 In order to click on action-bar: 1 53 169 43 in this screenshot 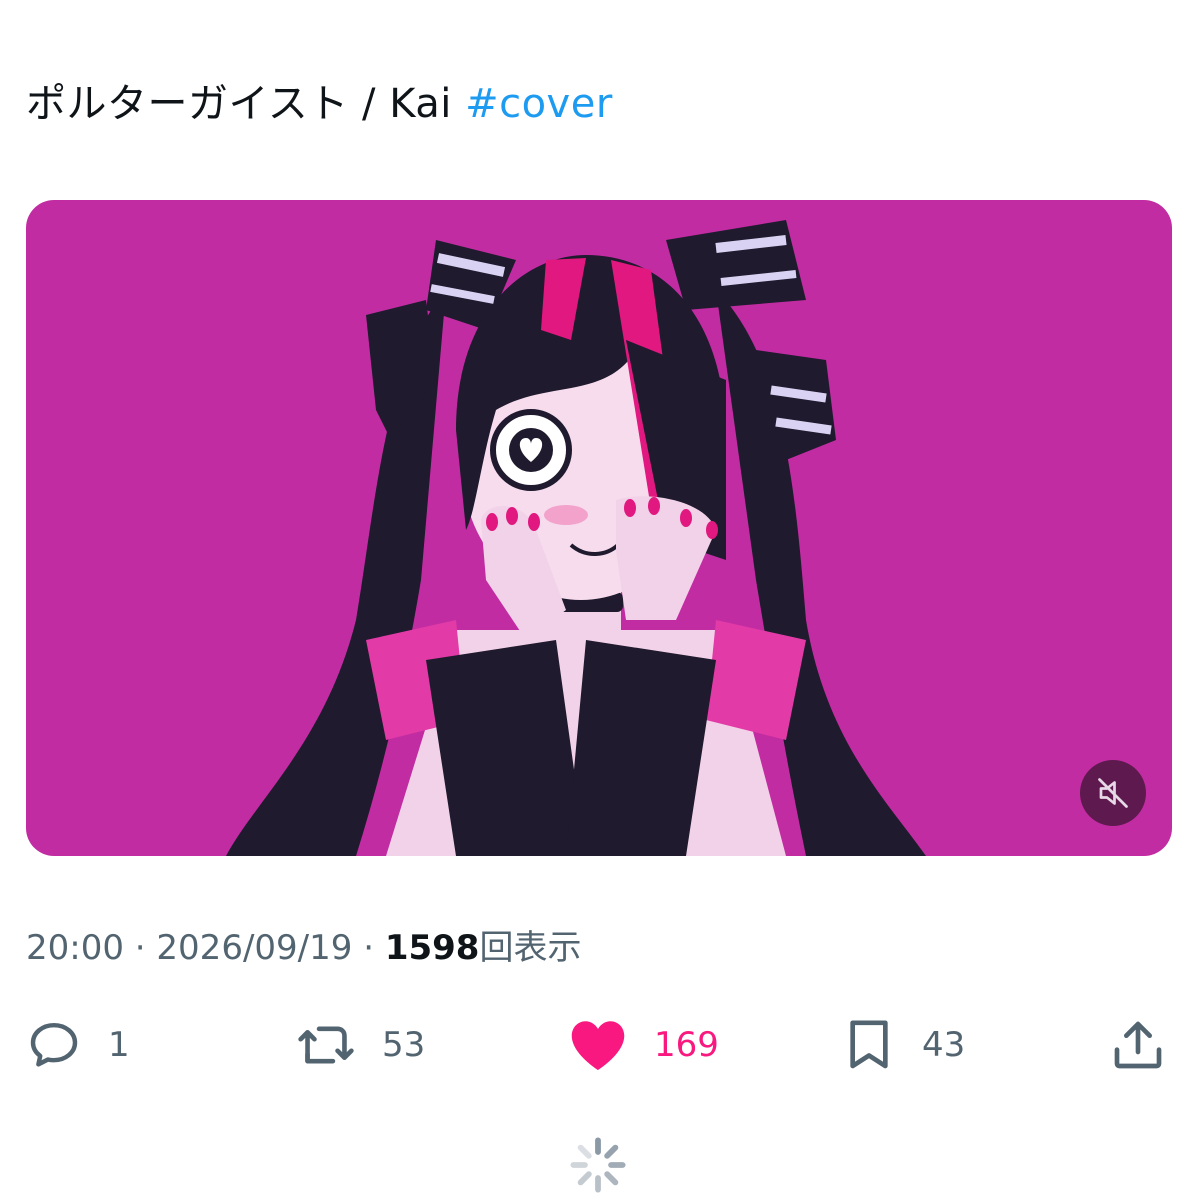, I will do `click(599, 1045)`.